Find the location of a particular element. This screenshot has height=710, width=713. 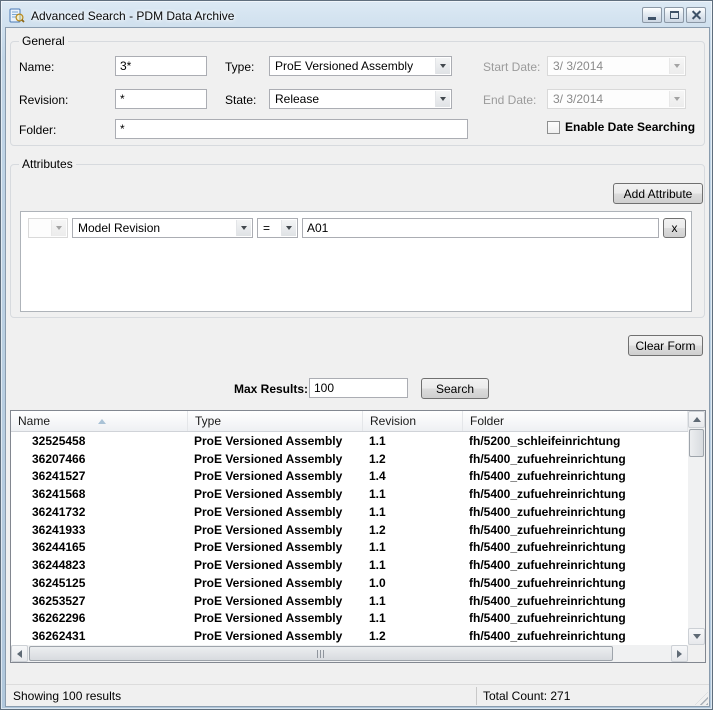

attribute-name-dropdown-button is located at coordinates (243, 228).